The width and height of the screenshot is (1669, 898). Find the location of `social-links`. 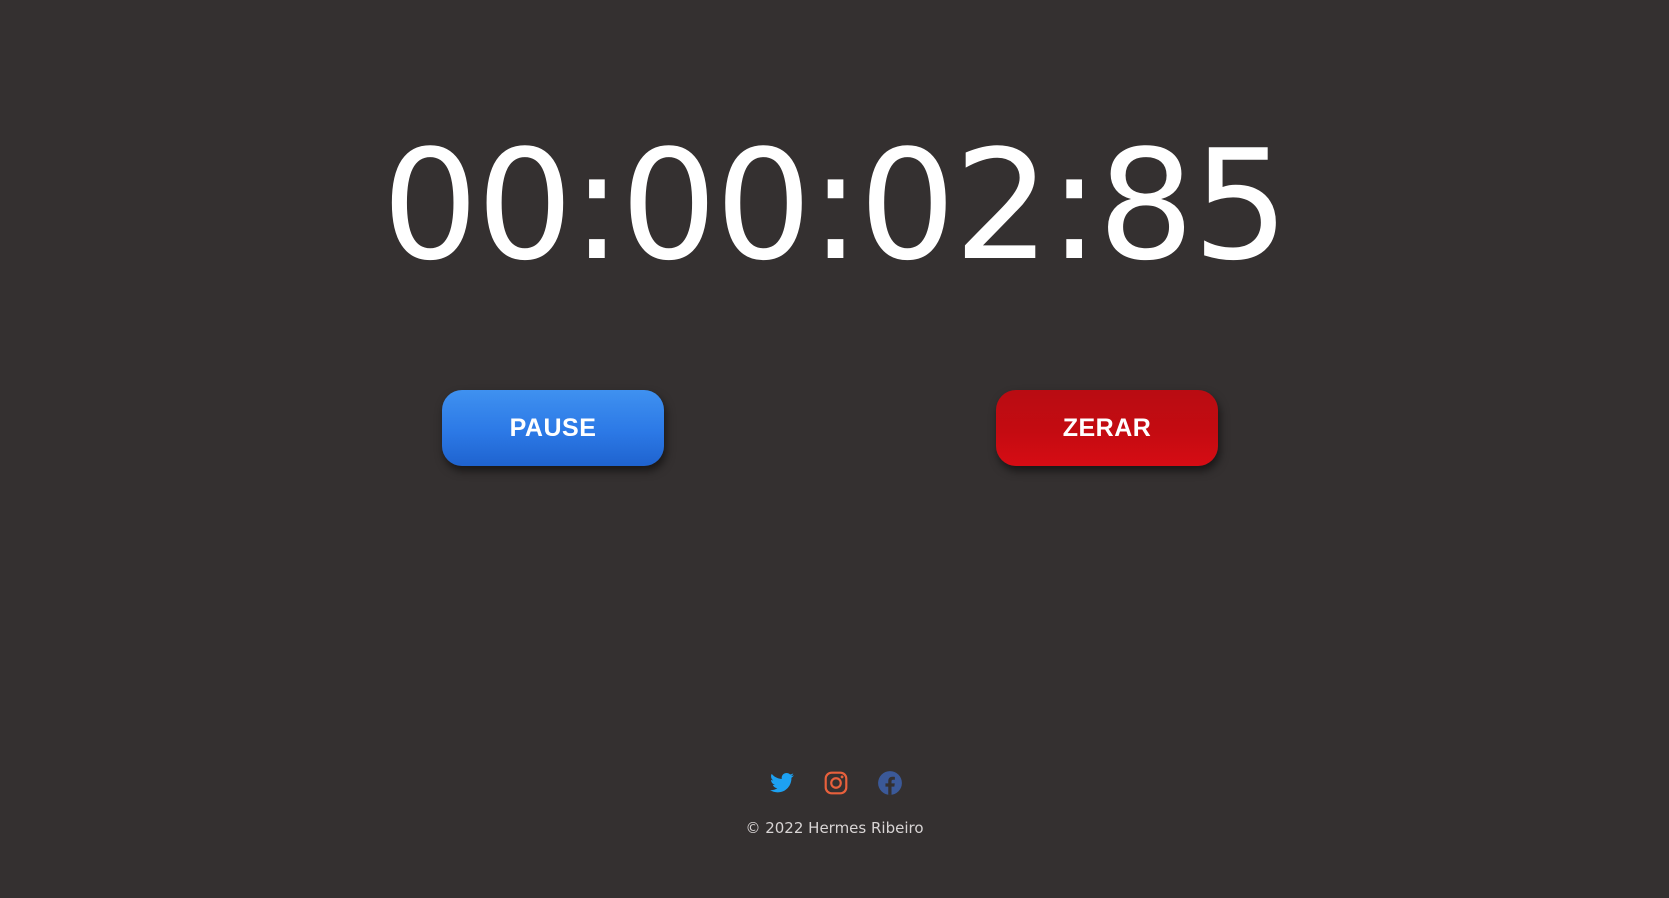

social-links is located at coordinates (834, 783).